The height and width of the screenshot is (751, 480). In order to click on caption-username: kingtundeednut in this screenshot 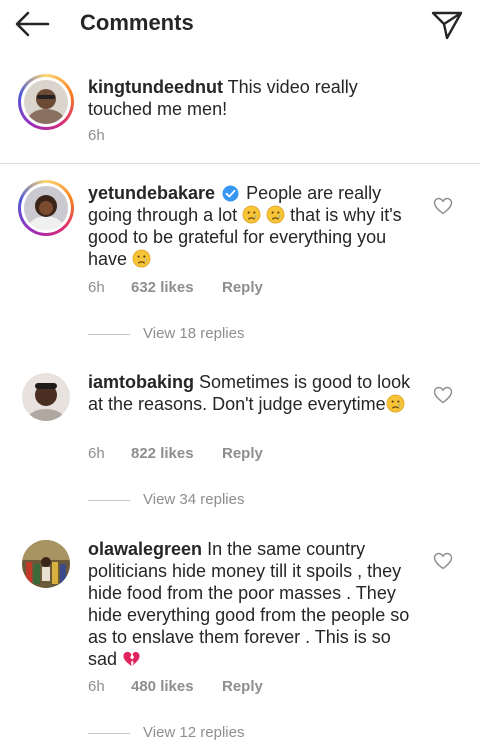, I will do `click(155, 87)`.